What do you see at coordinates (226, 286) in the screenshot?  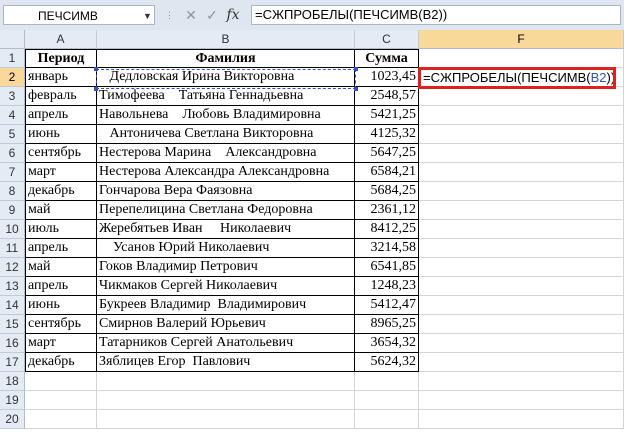 I see `table-cell: Чикмаков Сергей Николаевич` at bounding box center [226, 286].